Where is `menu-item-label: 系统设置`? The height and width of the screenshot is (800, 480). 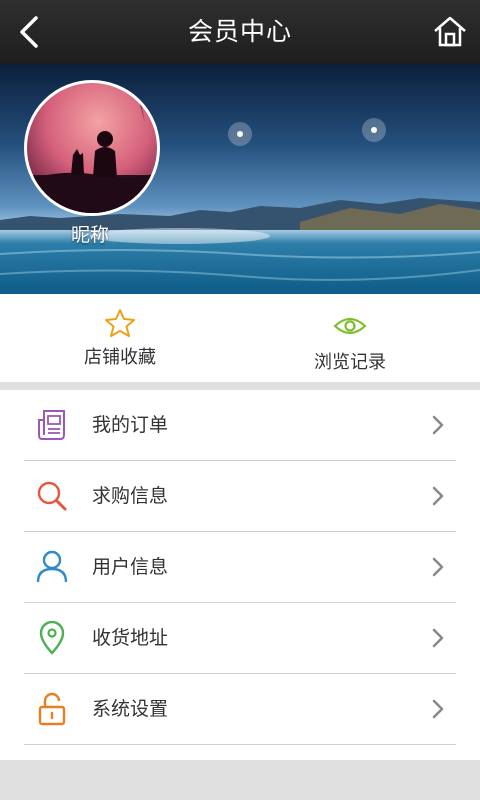 menu-item-label: 系统设置 is located at coordinates (130, 709).